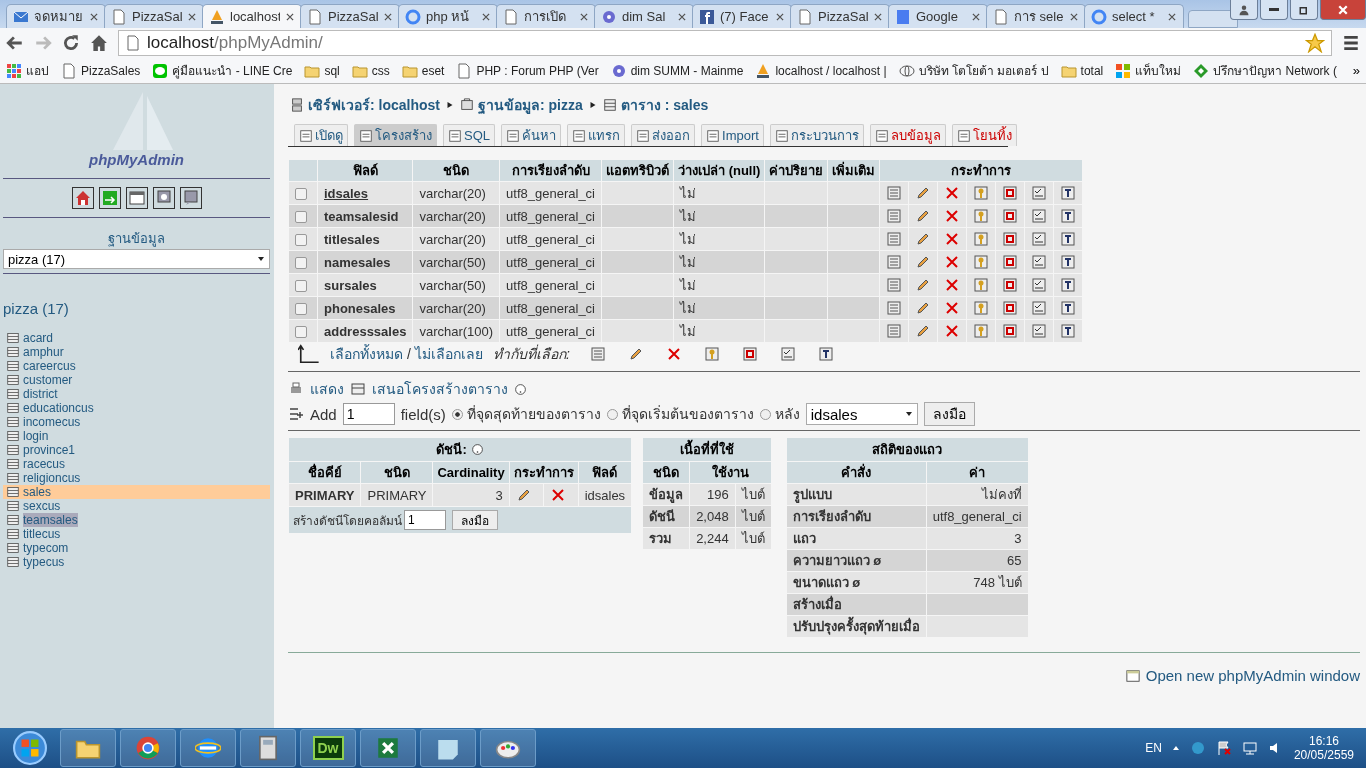  I want to click on bookmark: คู่มือแนะนำ - LINE Cre, so click(222, 70).